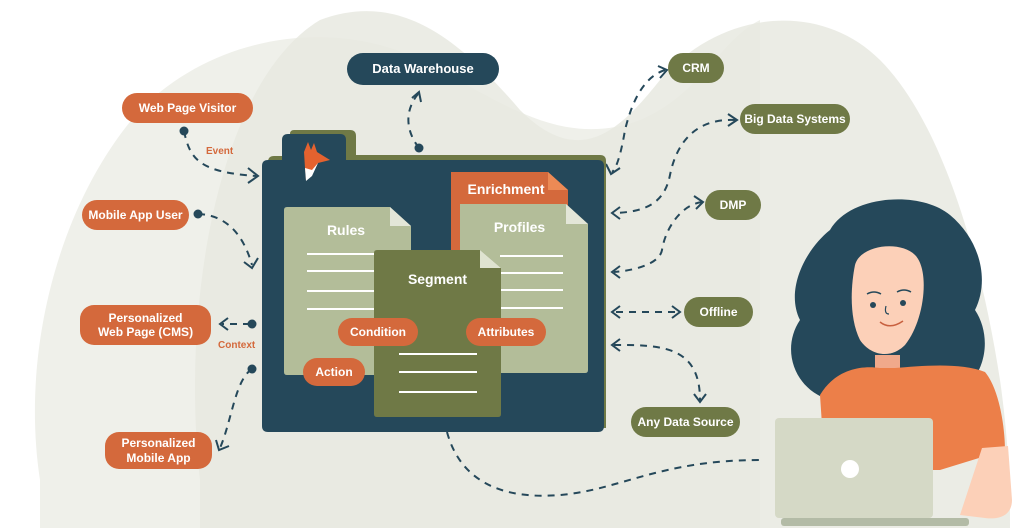 This screenshot has height=528, width=1024. What do you see at coordinates (378, 332) in the screenshot?
I see `condition-tag: Condition` at bounding box center [378, 332].